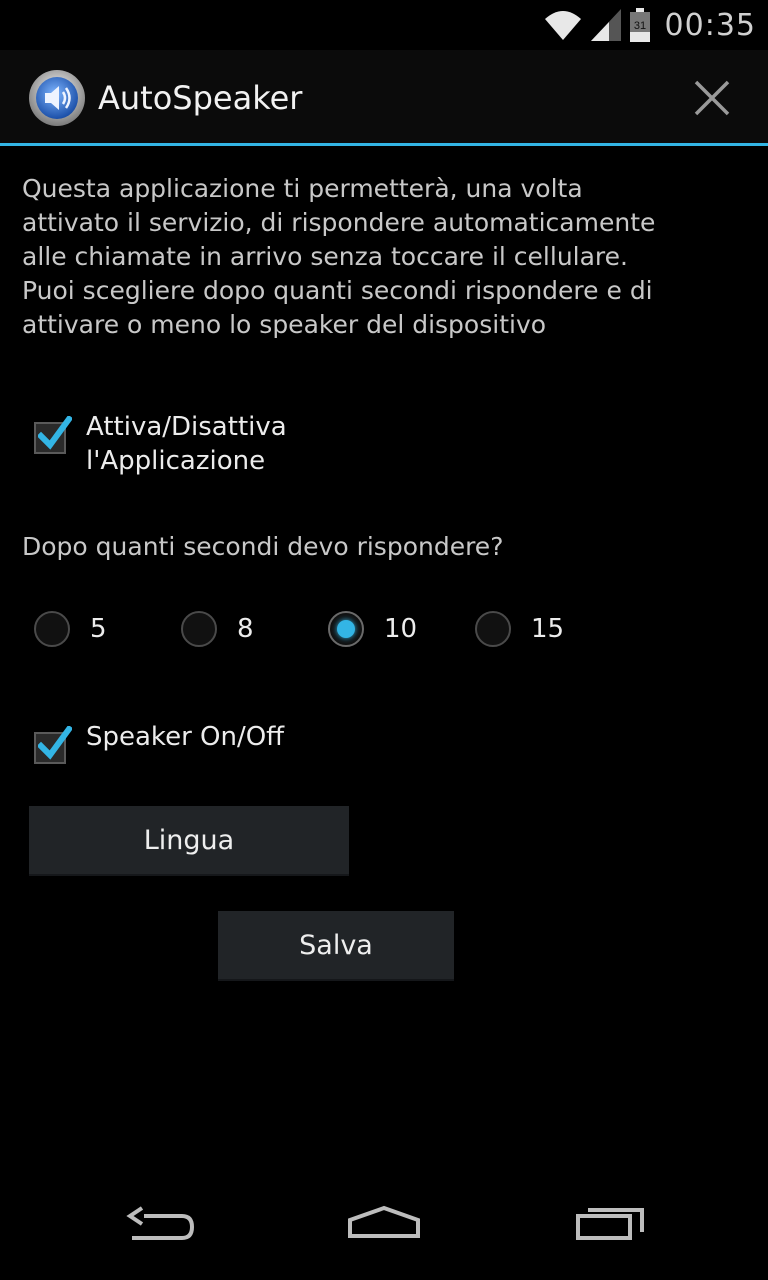 This screenshot has height=1280, width=768. Describe the element at coordinates (186, 444) in the screenshot. I see `toggle-app-label: Attiva/Disattiva l'Applicazione` at that location.